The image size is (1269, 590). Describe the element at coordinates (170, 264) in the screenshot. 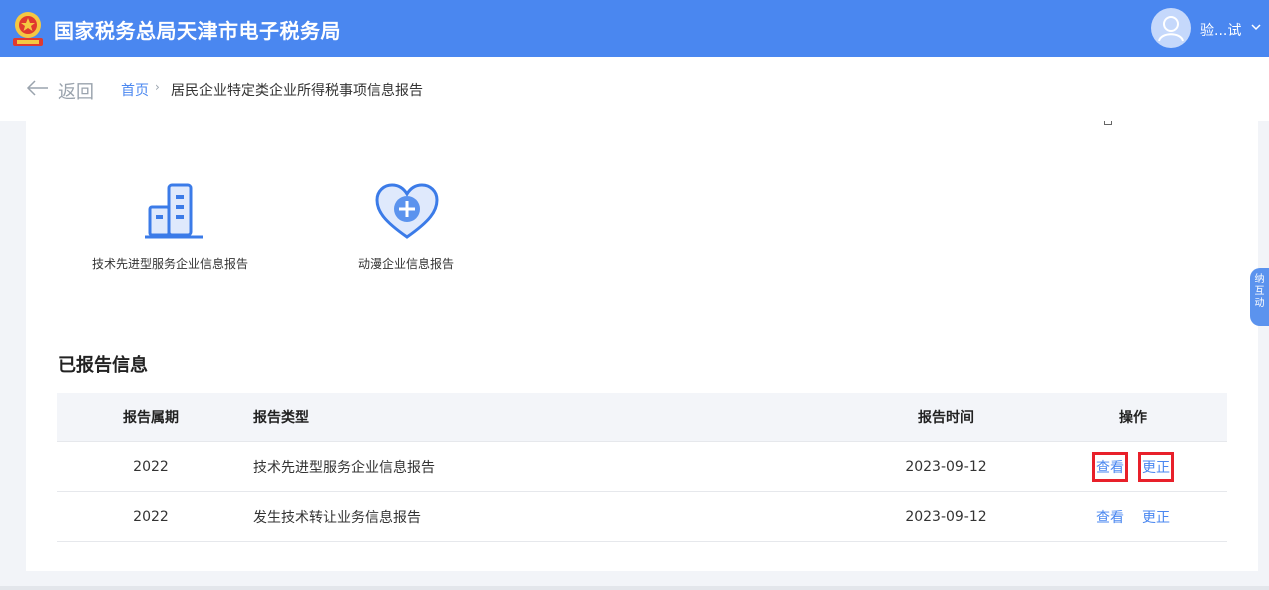

I see `tile-label: 技术先进型服务企业信息报告` at that location.